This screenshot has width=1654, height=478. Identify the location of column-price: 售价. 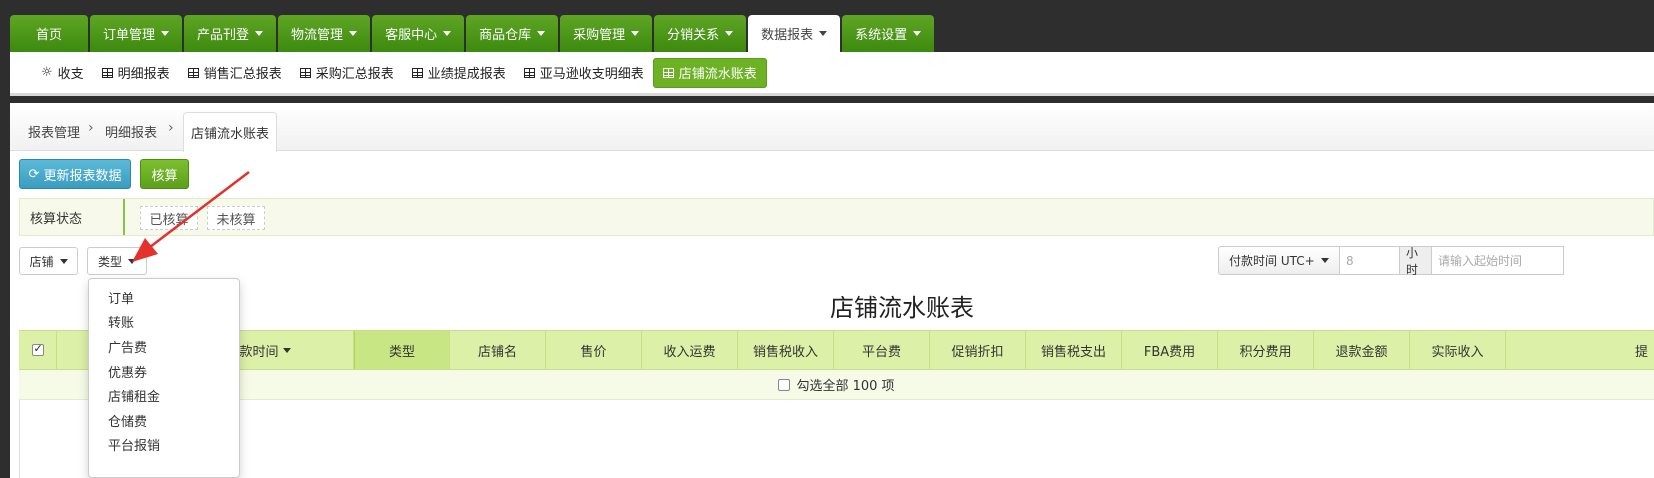
(594, 350).